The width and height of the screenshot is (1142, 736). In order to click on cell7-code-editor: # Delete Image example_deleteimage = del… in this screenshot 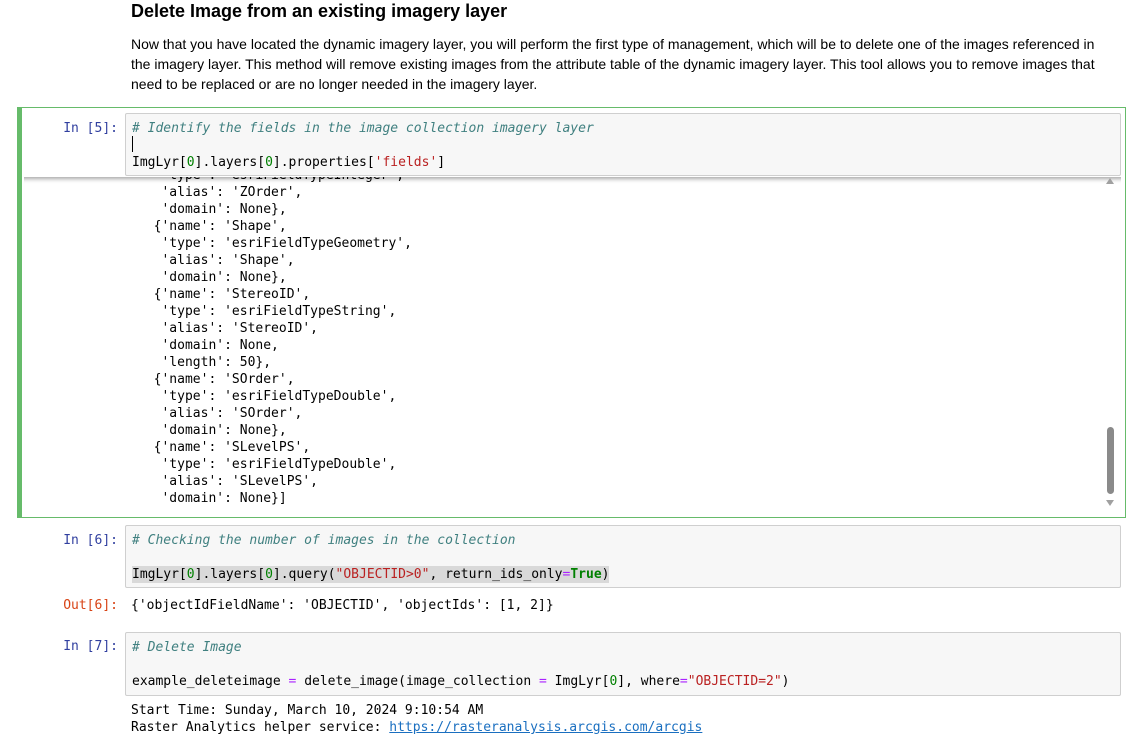, I will do `click(623, 664)`.